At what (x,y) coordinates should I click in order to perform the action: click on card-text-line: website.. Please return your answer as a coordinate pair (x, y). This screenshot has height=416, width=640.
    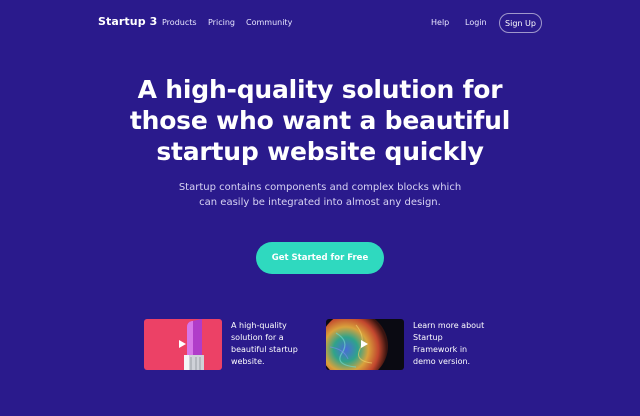
    Looking at the image, I should click on (248, 361).